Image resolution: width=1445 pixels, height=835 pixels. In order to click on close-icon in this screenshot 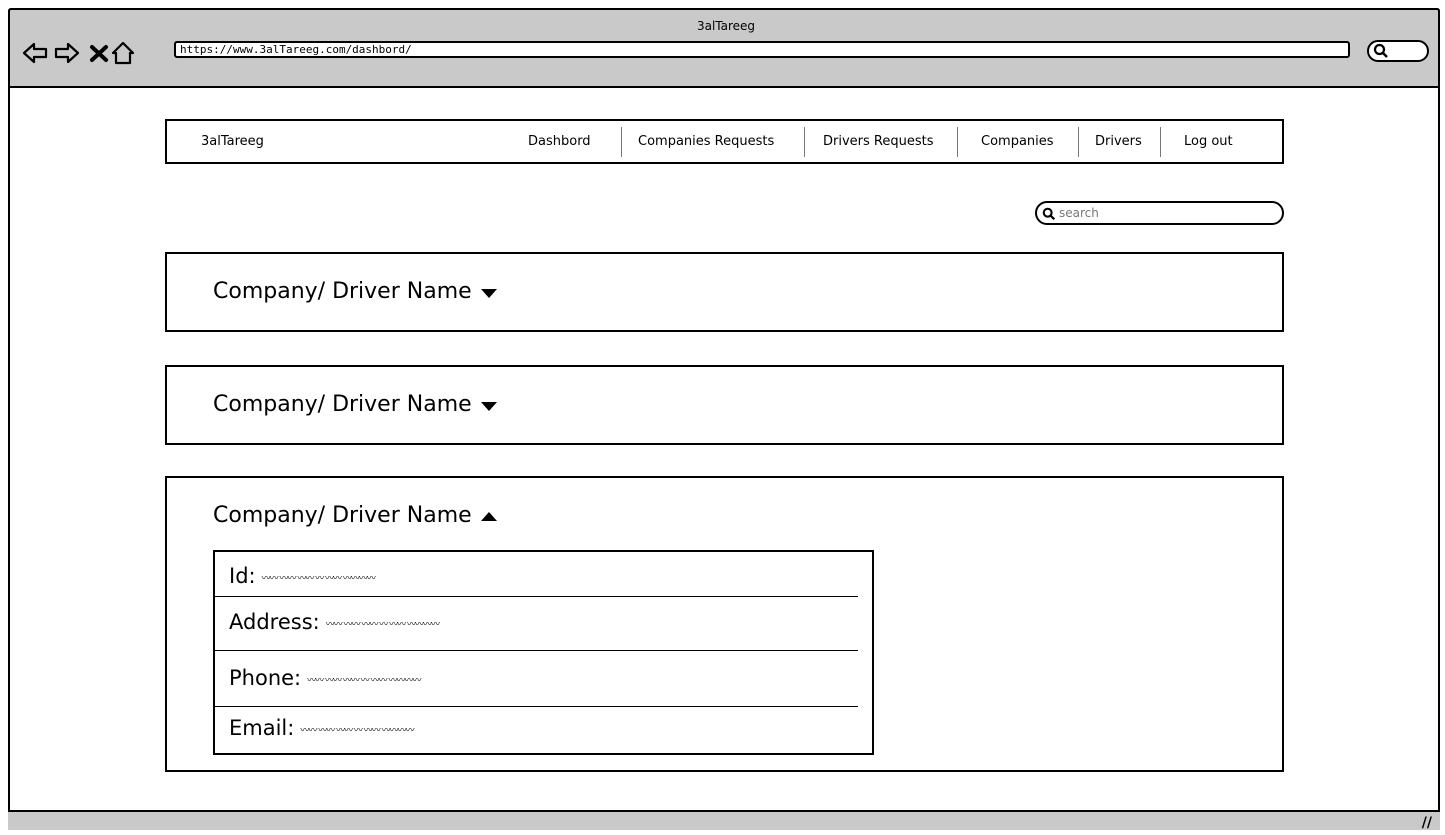, I will do `click(99, 53)`.